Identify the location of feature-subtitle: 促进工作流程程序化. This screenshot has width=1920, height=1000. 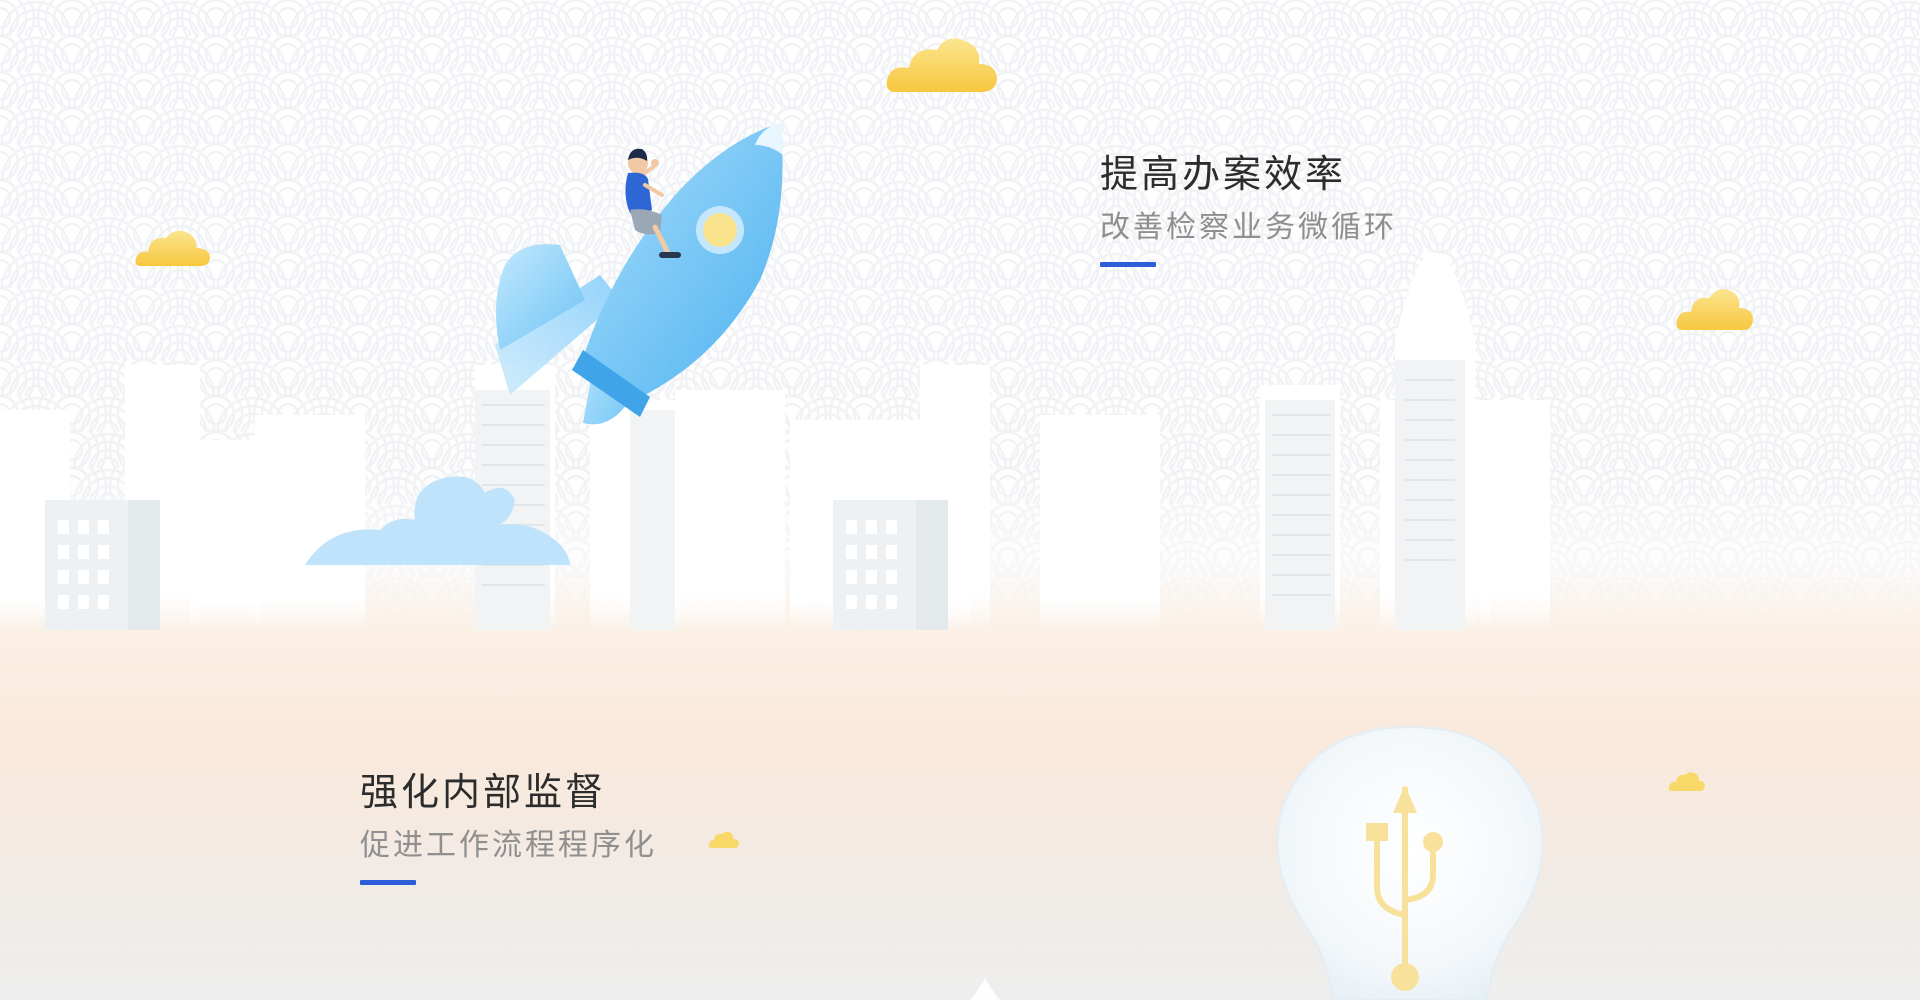
(508, 845).